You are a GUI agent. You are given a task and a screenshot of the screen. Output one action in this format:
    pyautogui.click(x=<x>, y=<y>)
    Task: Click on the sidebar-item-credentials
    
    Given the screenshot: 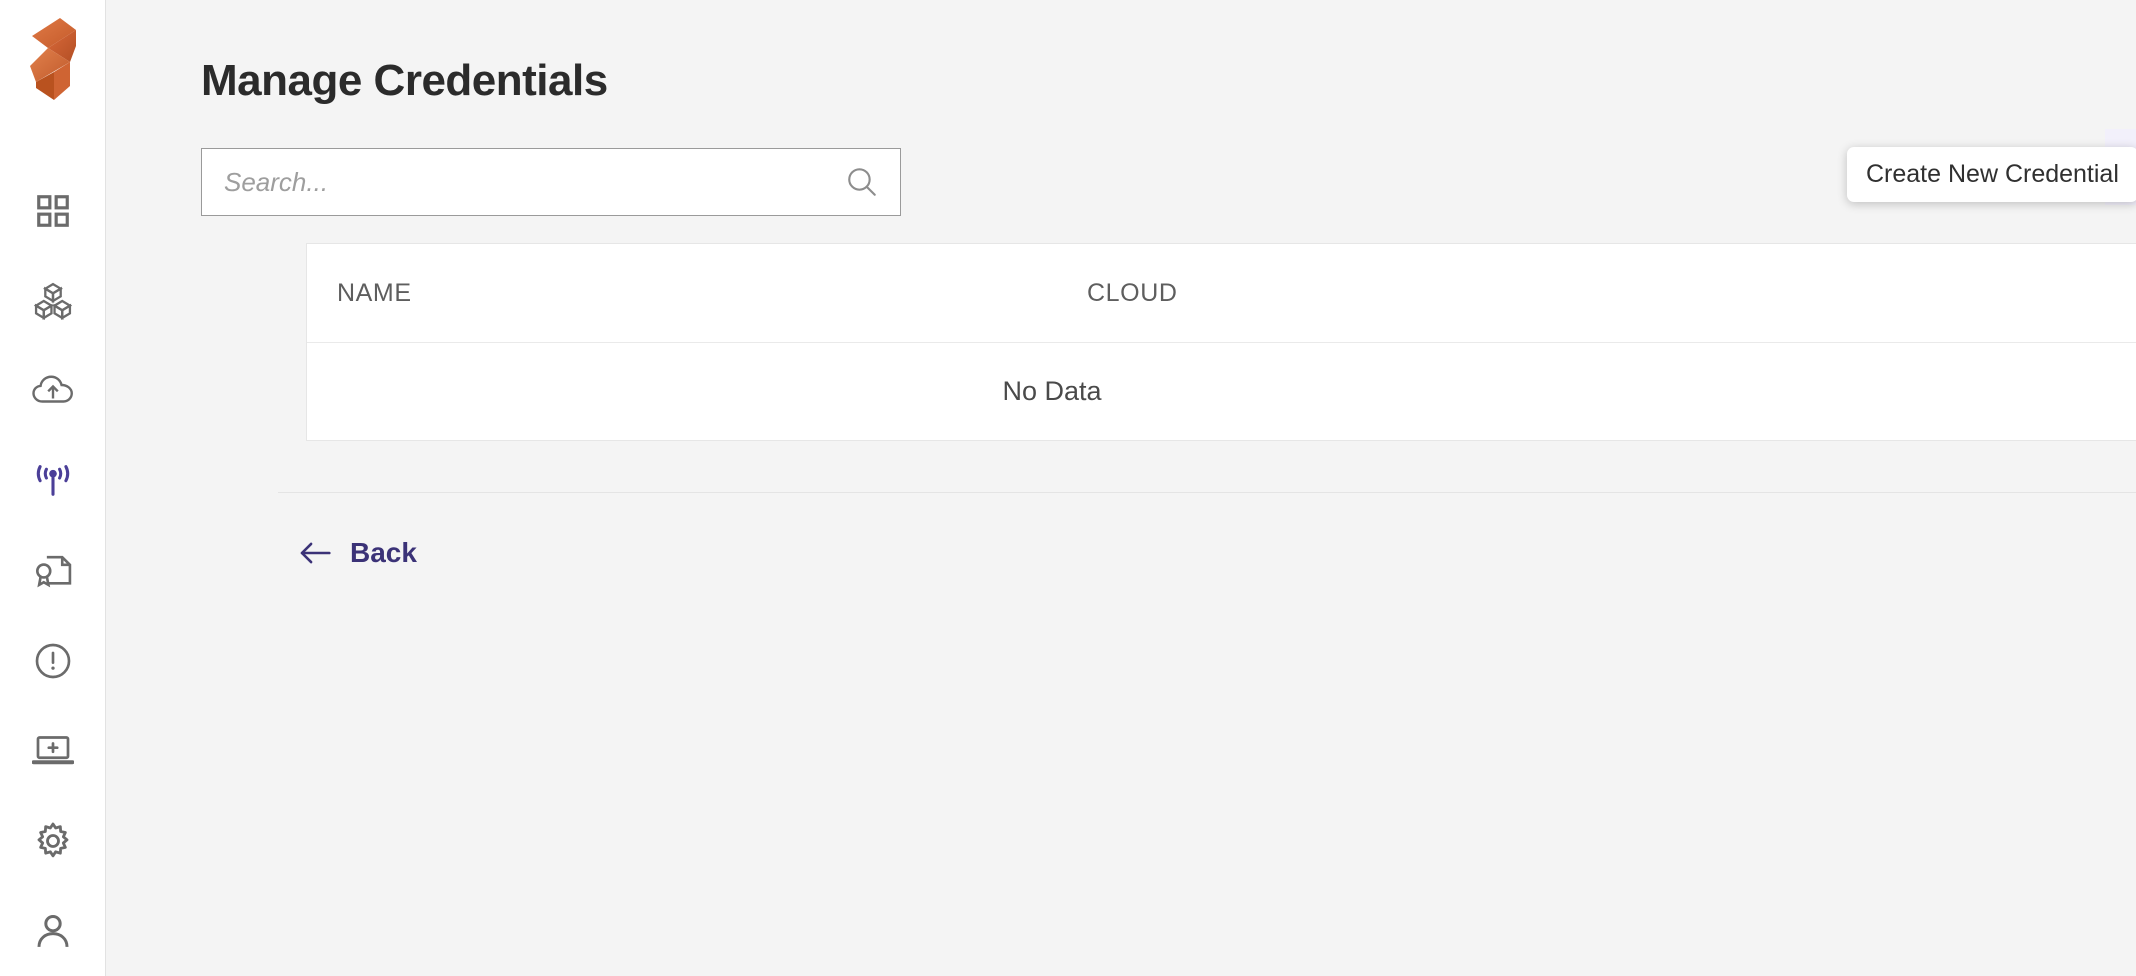 What is the action you would take?
    pyautogui.click(x=53, y=571)
    